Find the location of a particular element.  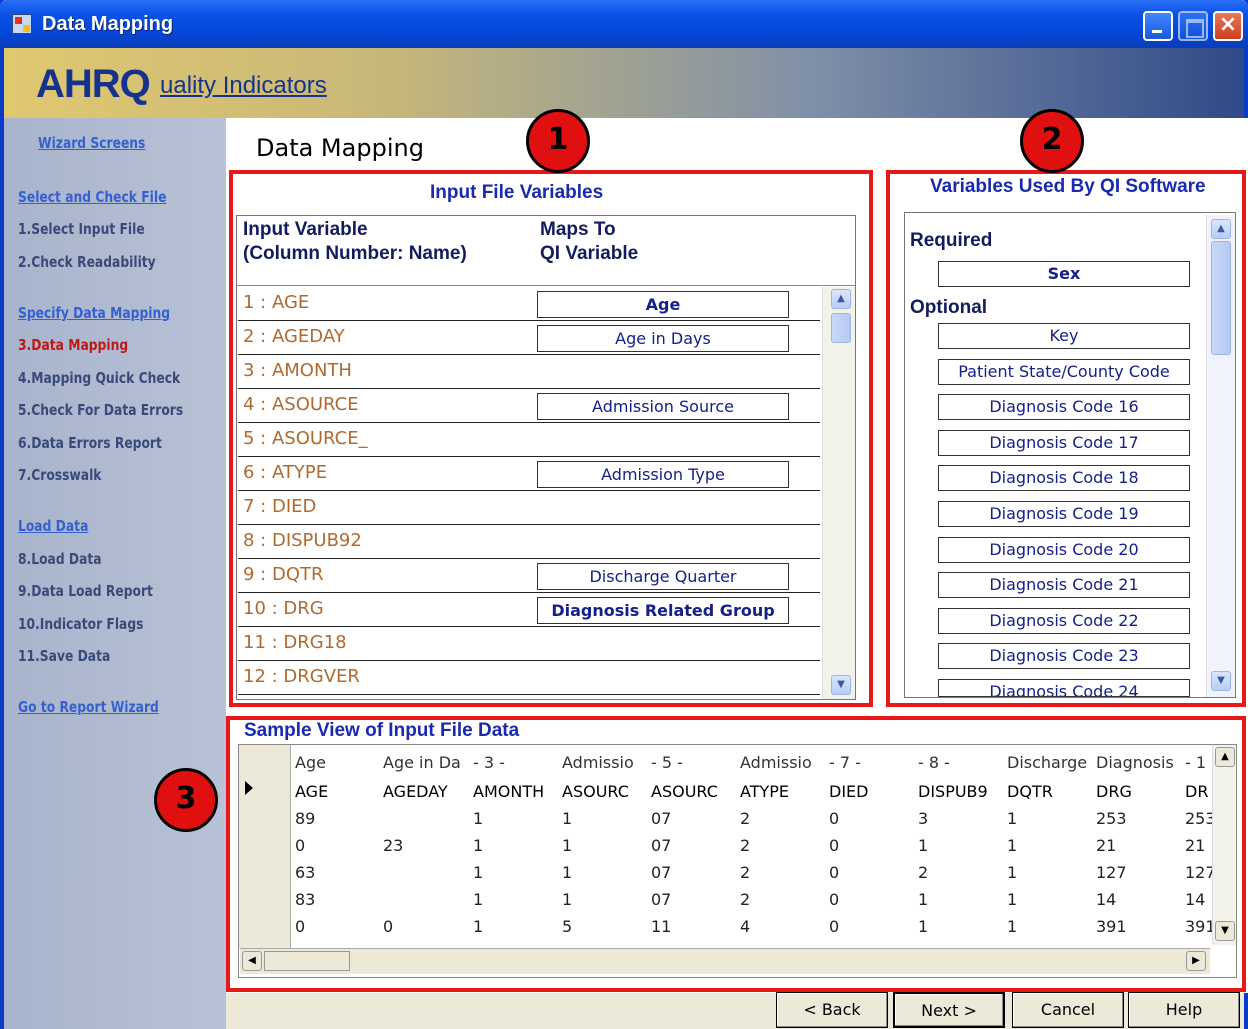

input-var-row: 10 : DRG Diagnosis Related Group is located at coordinates (529, 610).